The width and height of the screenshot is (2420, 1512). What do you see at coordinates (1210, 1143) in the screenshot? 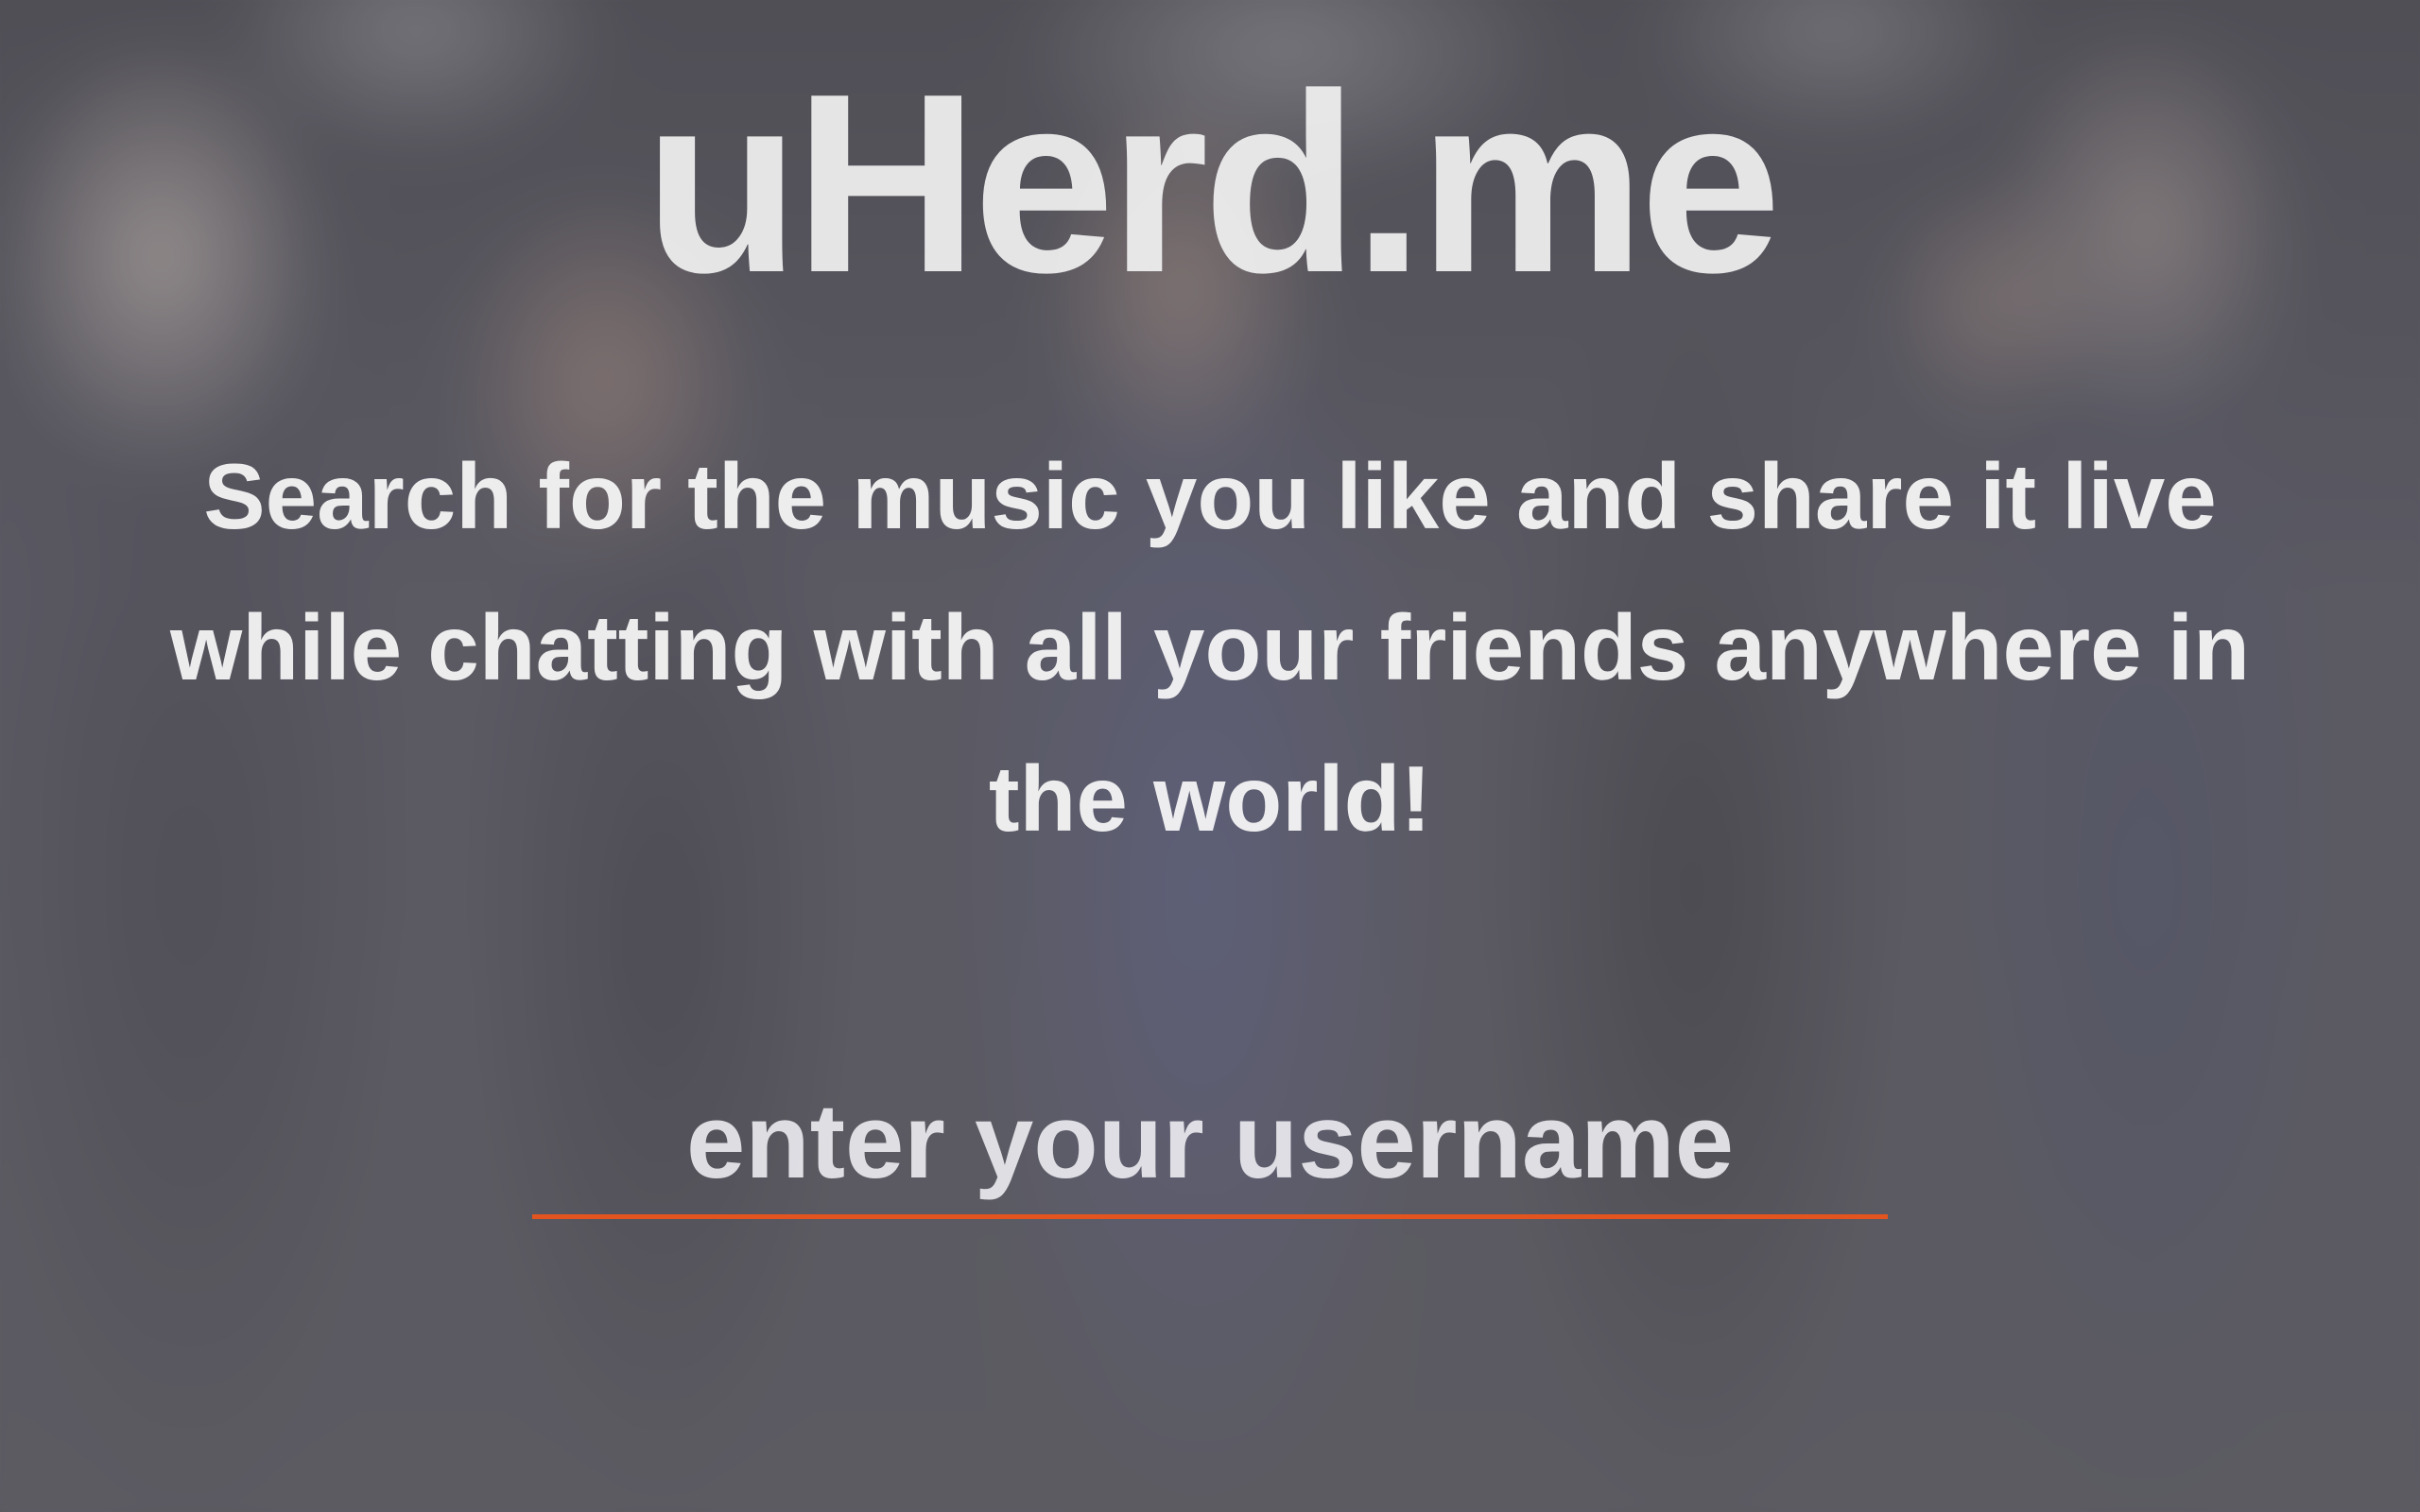
I see `username-input` at bounding box center [1210, 1143].